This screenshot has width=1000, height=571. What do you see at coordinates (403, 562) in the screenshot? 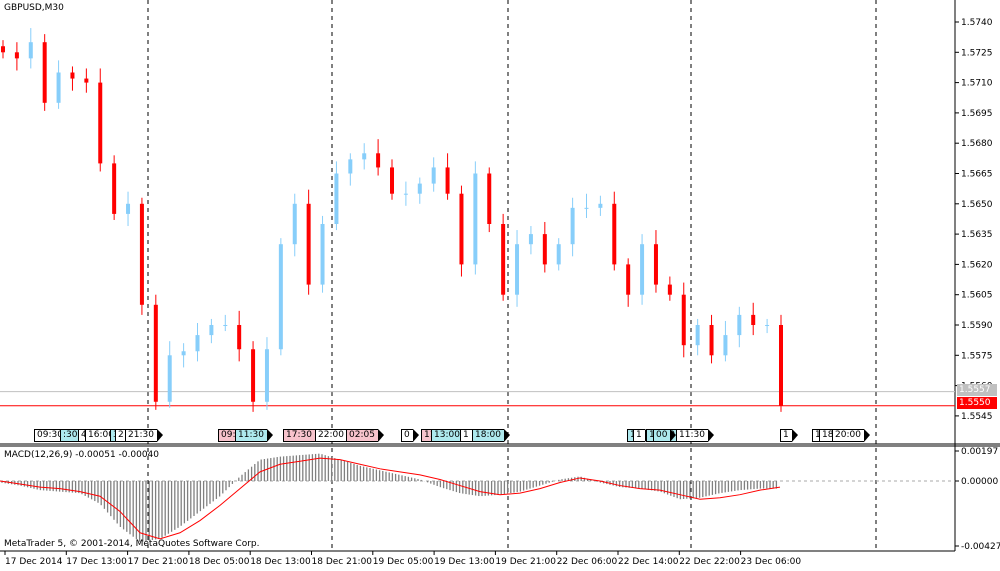
I see `time-tick-label: 19 Dec 05:00` at bounding box center [403, 562].